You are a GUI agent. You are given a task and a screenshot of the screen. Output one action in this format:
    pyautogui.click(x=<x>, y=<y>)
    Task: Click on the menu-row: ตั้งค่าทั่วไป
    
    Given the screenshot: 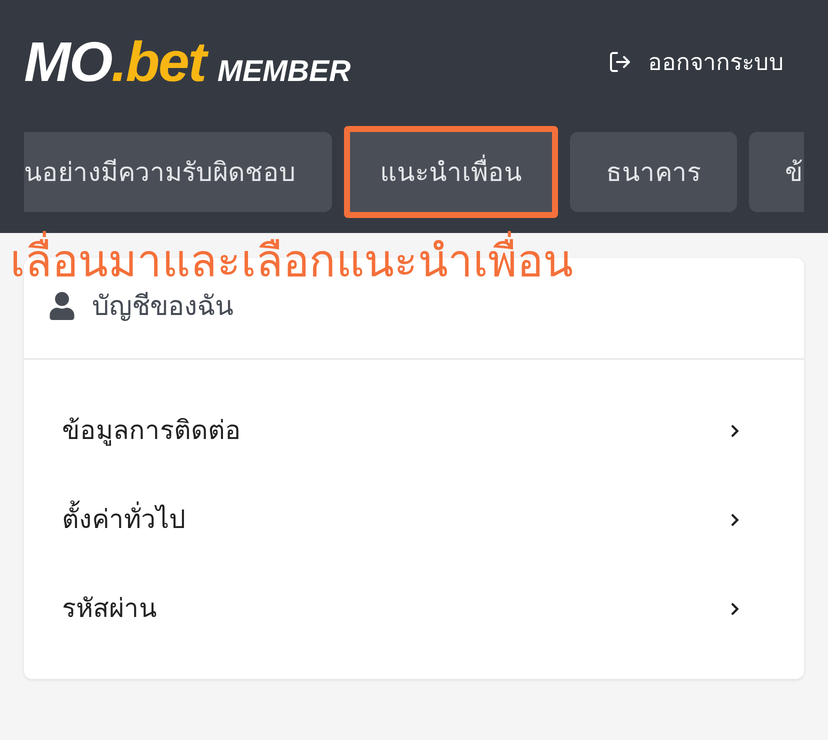 What is the action you would take?
    pyautogui.click(x=414, y=519)
    